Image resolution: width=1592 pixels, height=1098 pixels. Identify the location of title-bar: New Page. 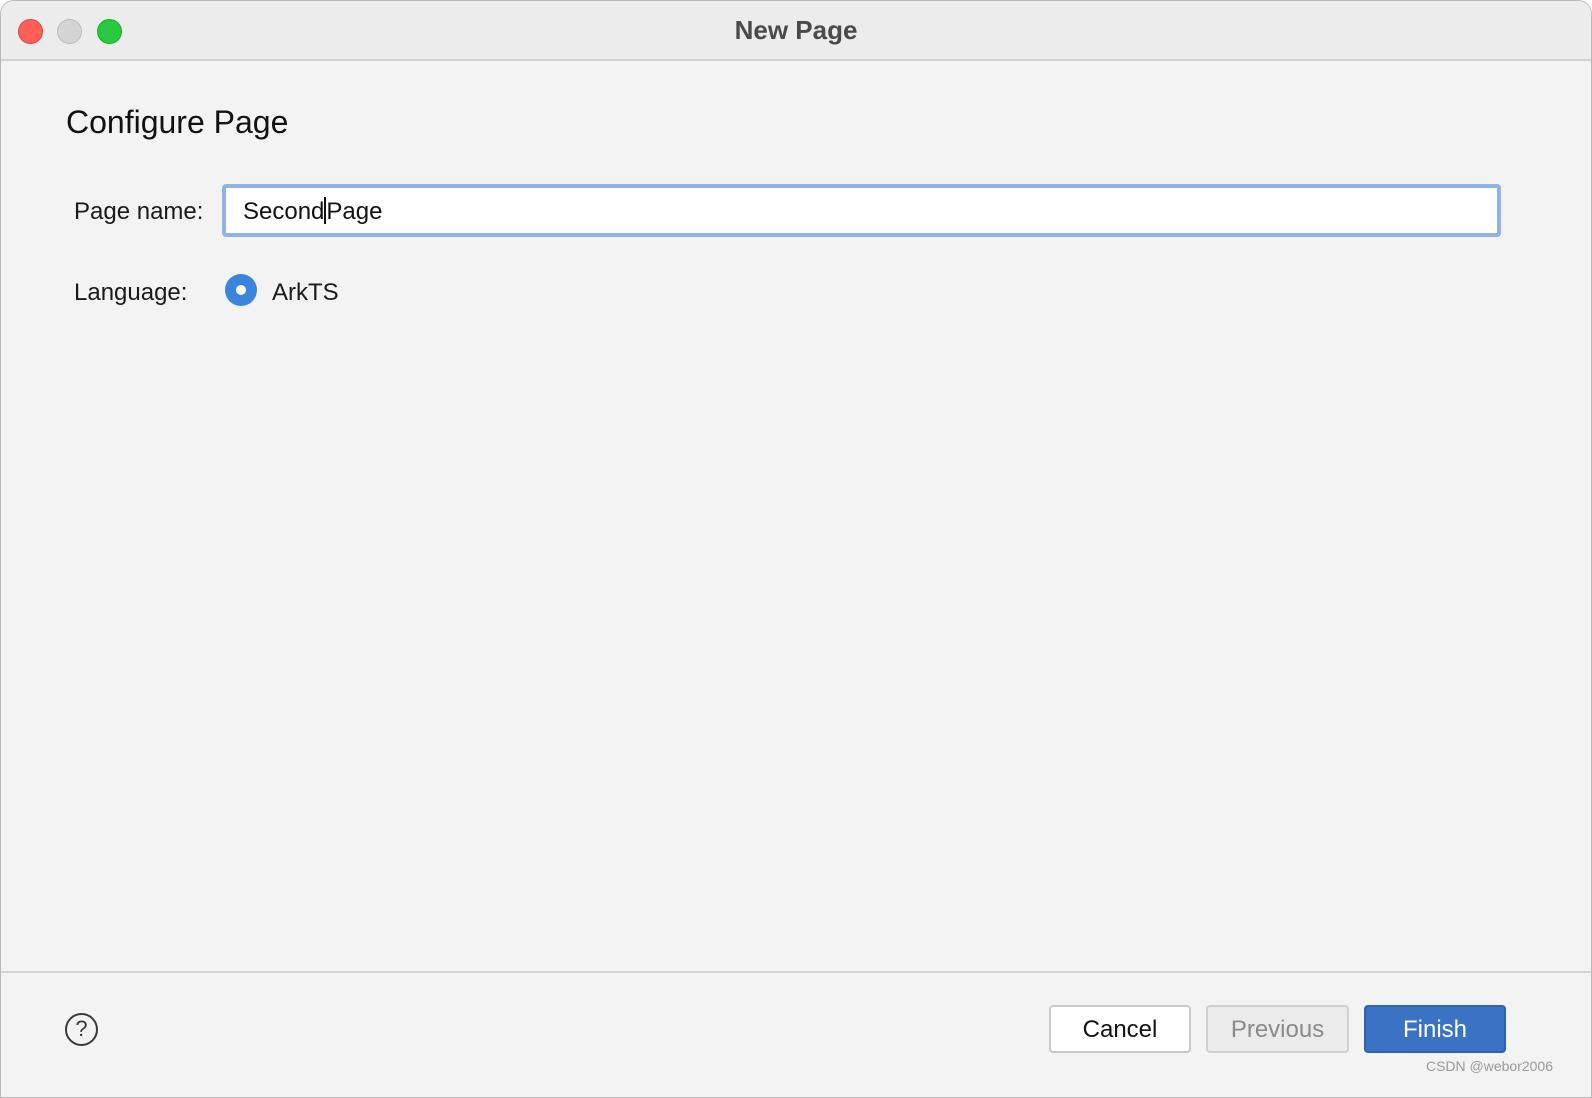
(796, 31).